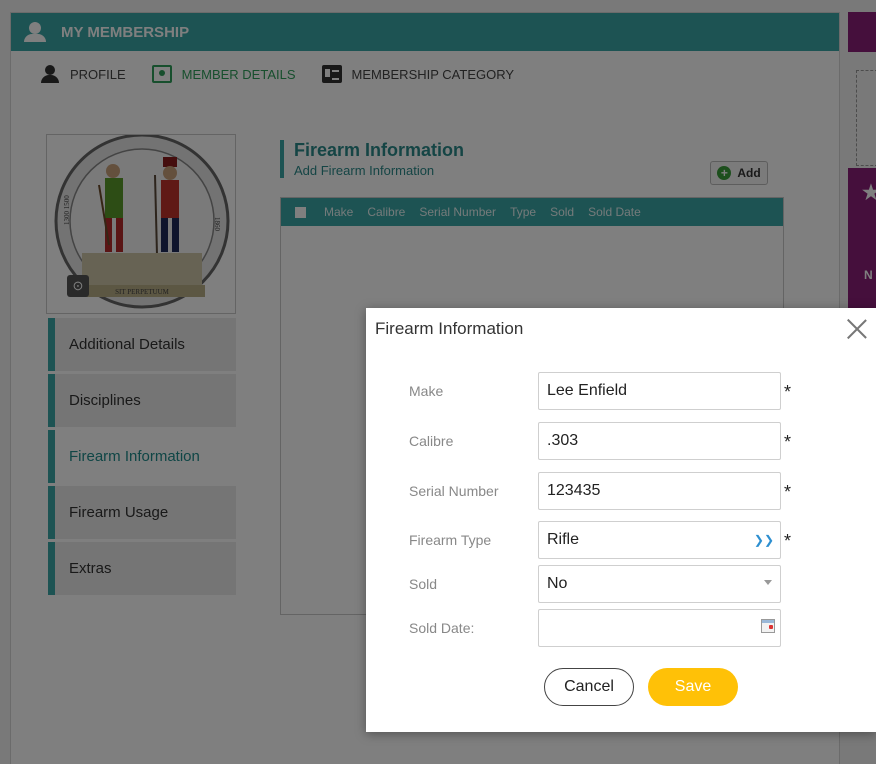 The height and width of the screenshot is (764, 876). Describe the element at coordinates (659, 540) in the screenshot. I see `firearm-type-select: Rifle ❯❯` at that location.